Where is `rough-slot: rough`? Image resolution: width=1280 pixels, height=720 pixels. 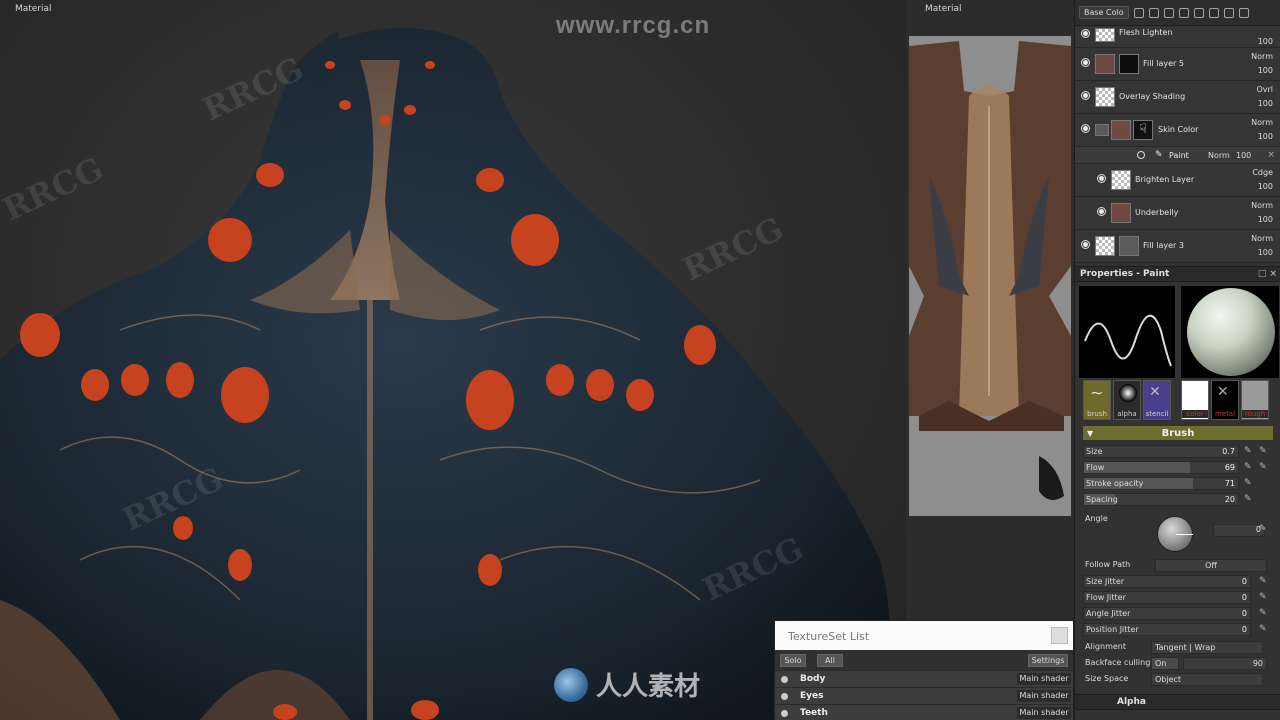 rough-slot: rough is located at coordinates (1255, 400).